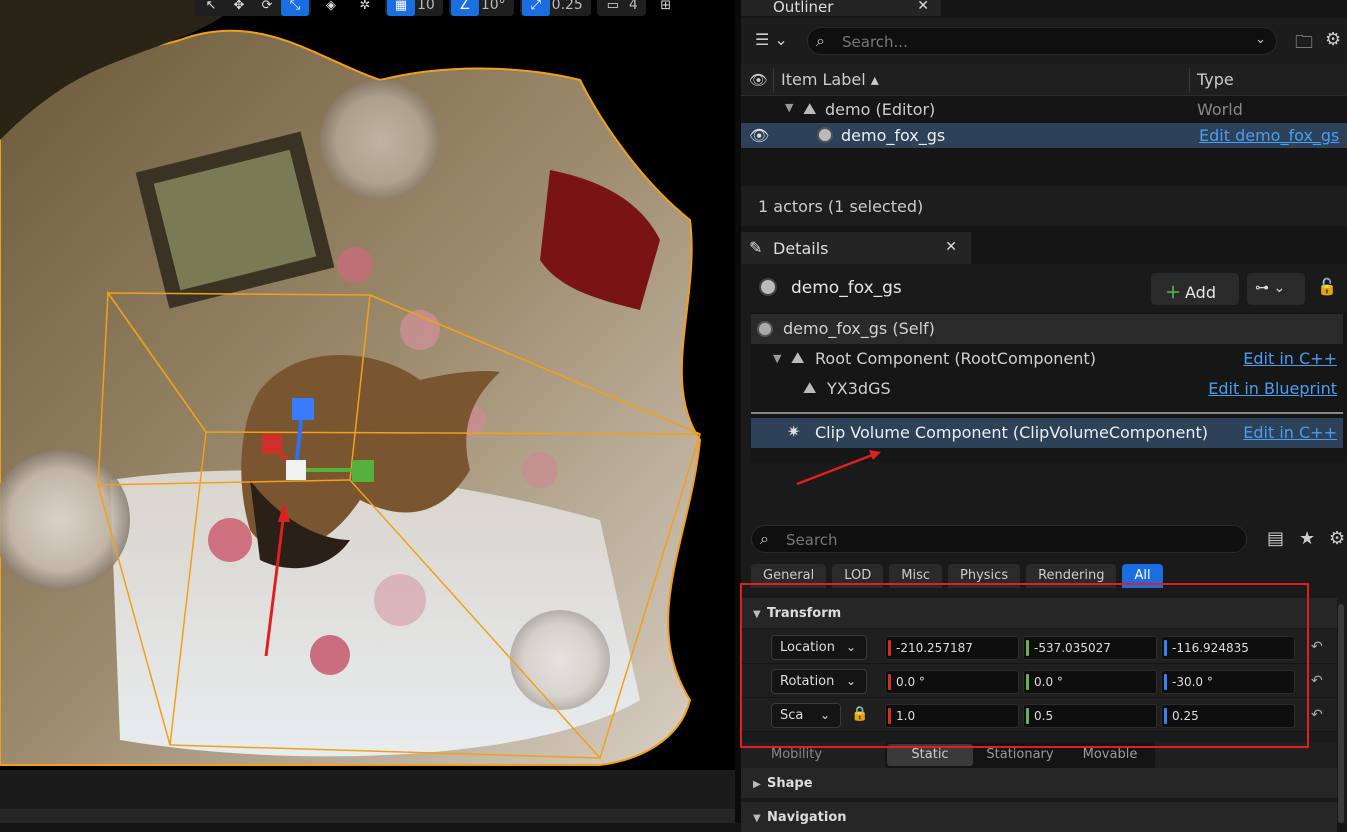 Image resolution: width=1347 pixels, height=832 pixels. What do you see at coordinates (1044, 135) in the screenshot?
I see `outliner-row-actor: 👁 demo_fox_gs Edit demo_fox_gs` at bounding box center [1044, 135].